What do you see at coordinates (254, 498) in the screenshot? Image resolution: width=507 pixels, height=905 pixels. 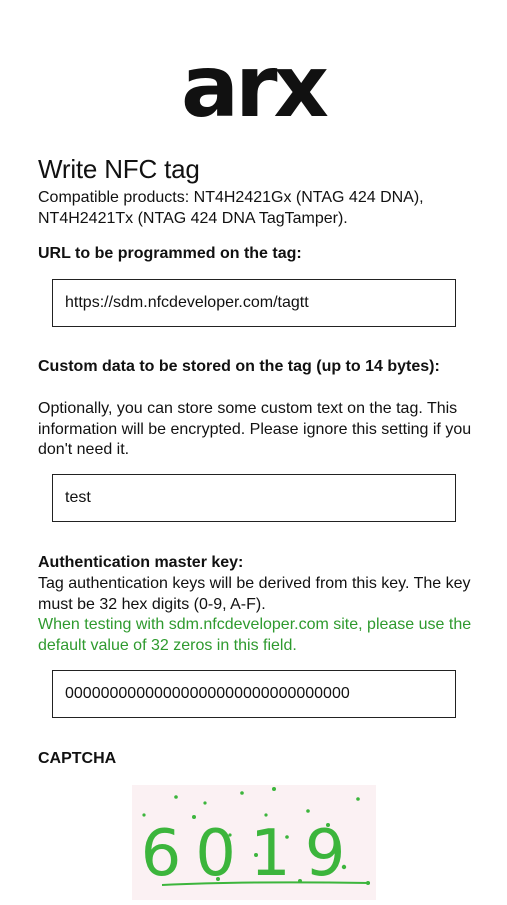 I see `custom-data-input` at bounding box center [254, 498].